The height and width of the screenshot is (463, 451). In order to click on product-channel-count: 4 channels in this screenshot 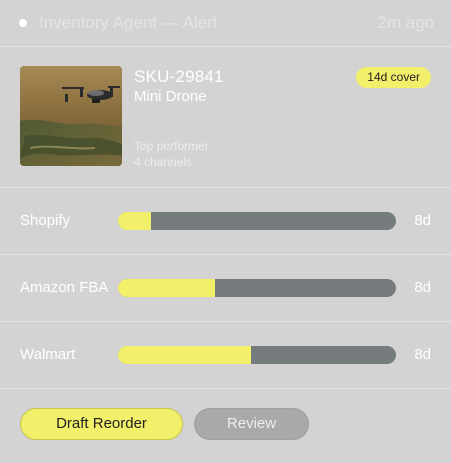, I will do `click(163, 162)`.